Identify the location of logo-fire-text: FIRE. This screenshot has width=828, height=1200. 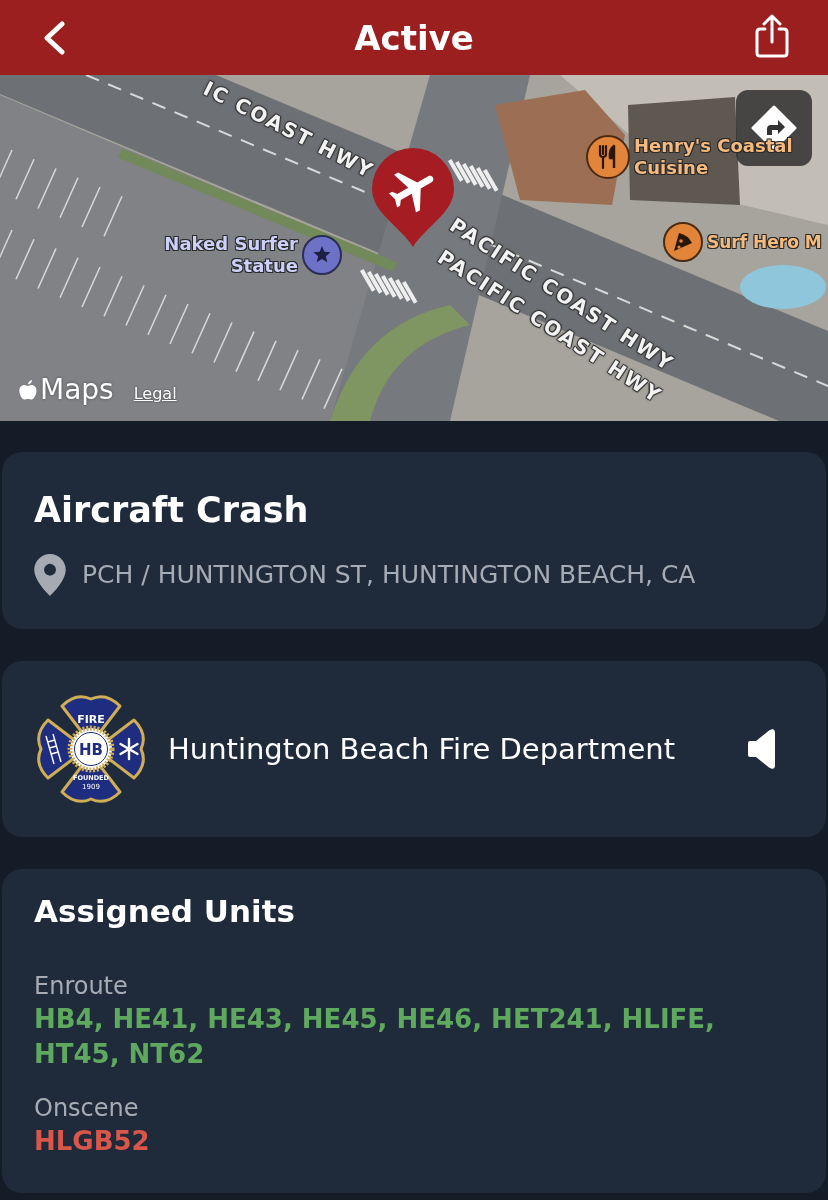
(91, 719).